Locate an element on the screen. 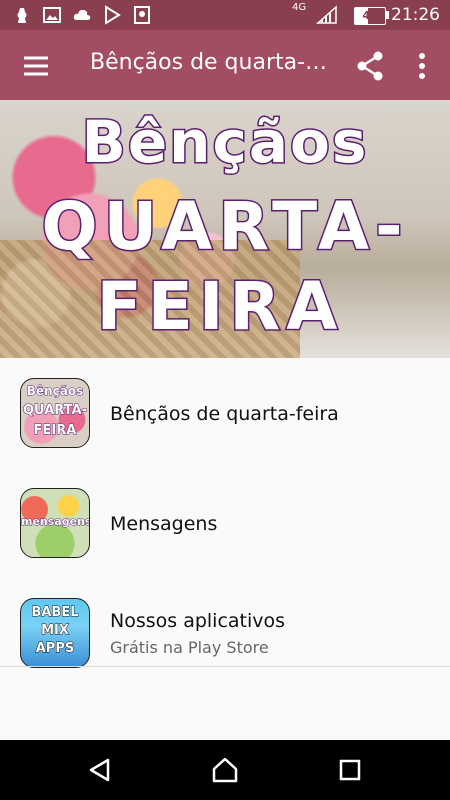  thumb-text-2: QUARTA- is located at coordinates (54, 411).